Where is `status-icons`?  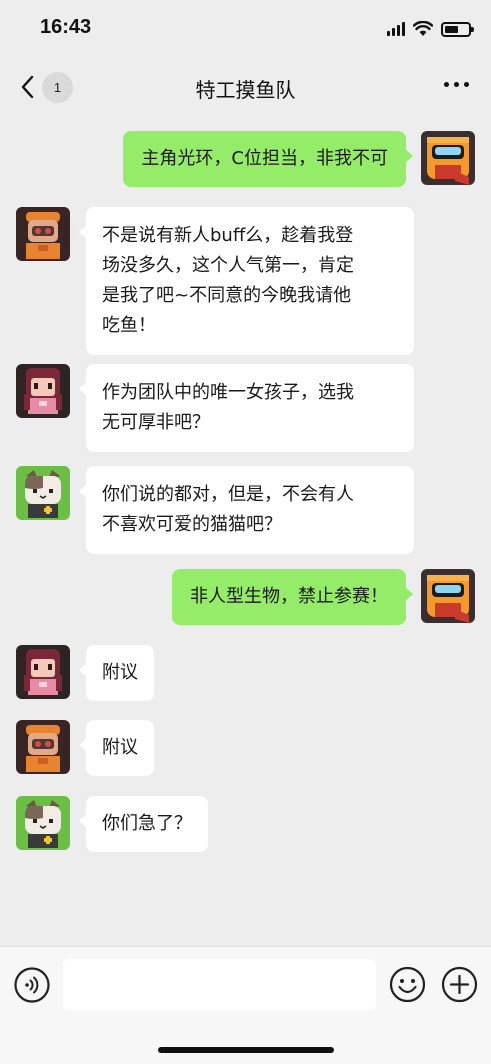
status-icons is located at coordinates (430, 29).